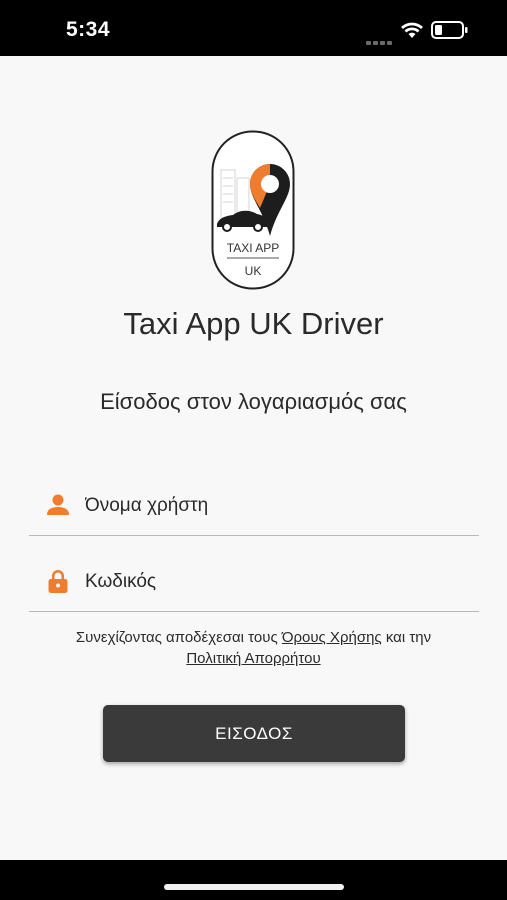 This screenshot has width=507, height=900. Describe the element at coordinates (58, 581) in the screenshot. I see `lock-icon` at that location.